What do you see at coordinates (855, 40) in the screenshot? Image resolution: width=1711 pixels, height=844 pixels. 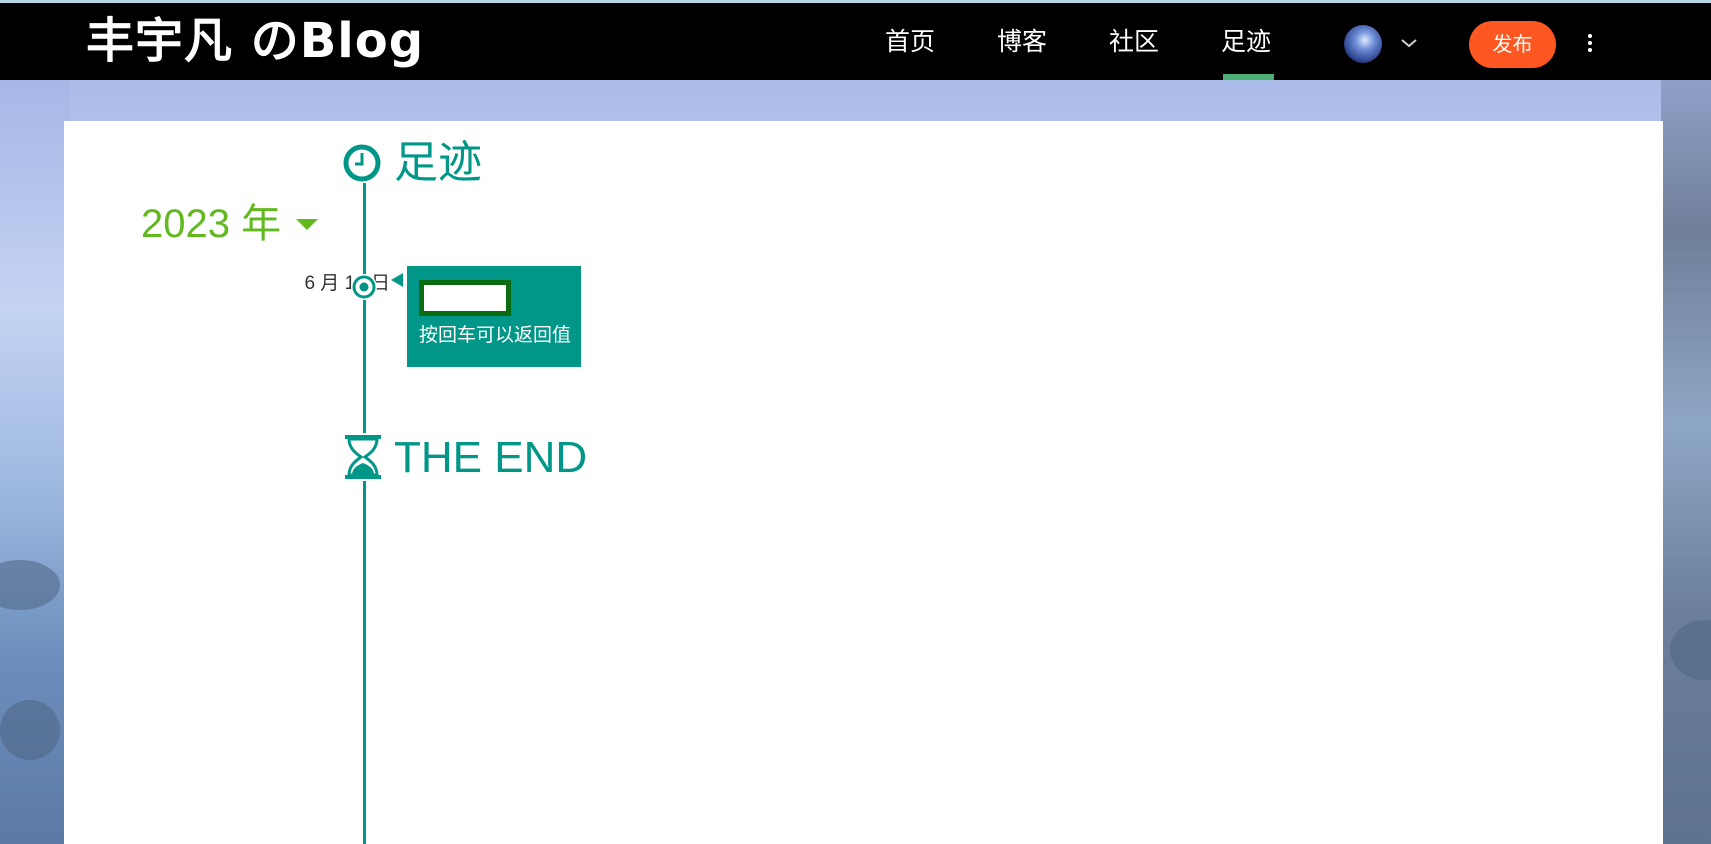 I see `top-navbar: 丰宇凡 のBlog 首页 博客 社区 足迹 发布` at bounding box center [855, 40].